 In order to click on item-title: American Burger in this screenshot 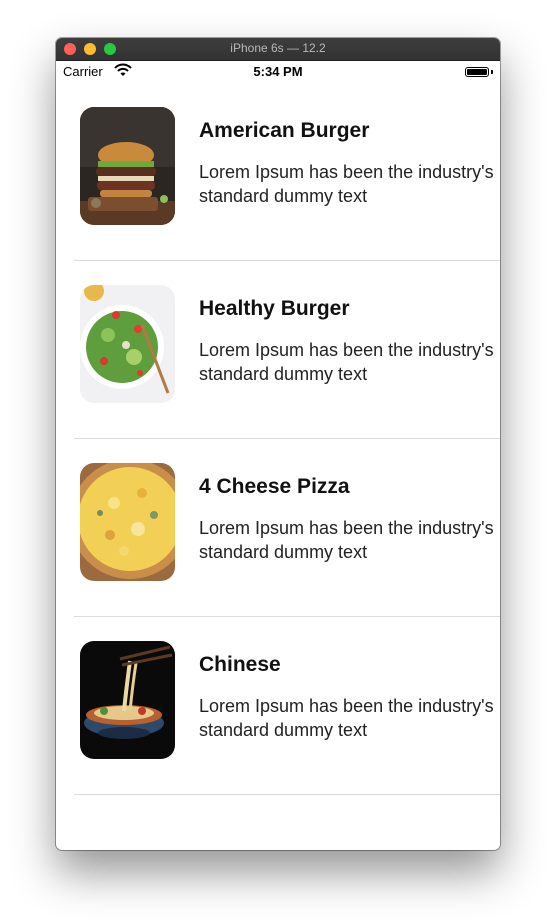, I will do `click(284, 130)`.